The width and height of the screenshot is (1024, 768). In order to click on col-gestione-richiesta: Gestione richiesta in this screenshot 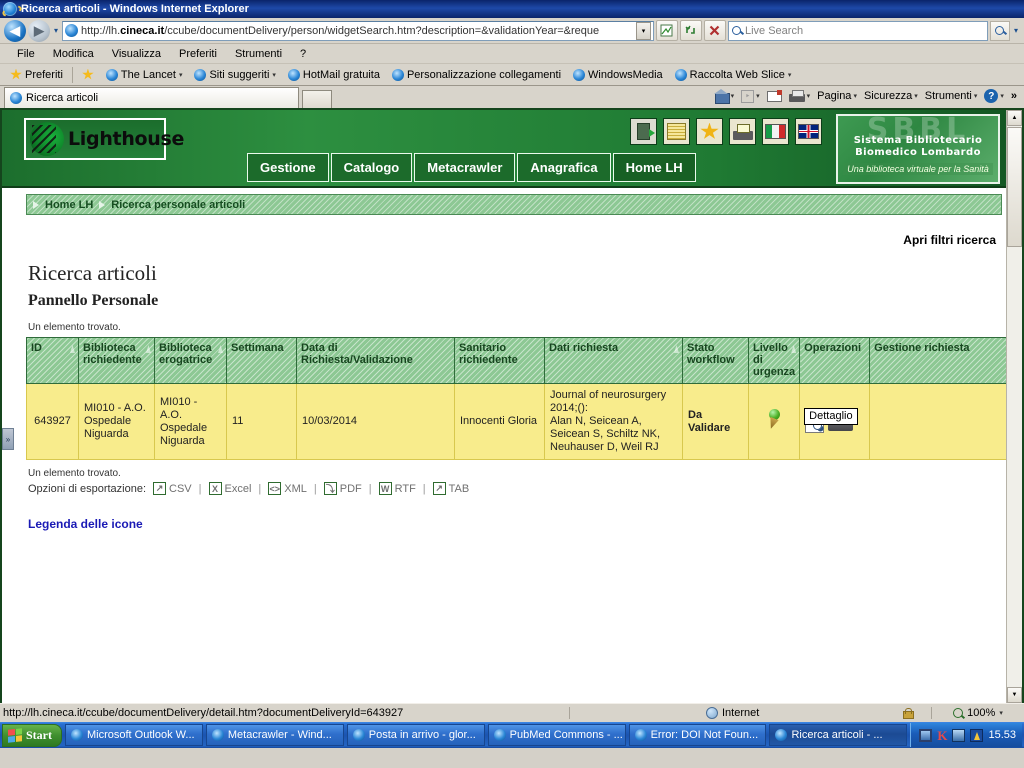, I will do `click(940, 360)`.